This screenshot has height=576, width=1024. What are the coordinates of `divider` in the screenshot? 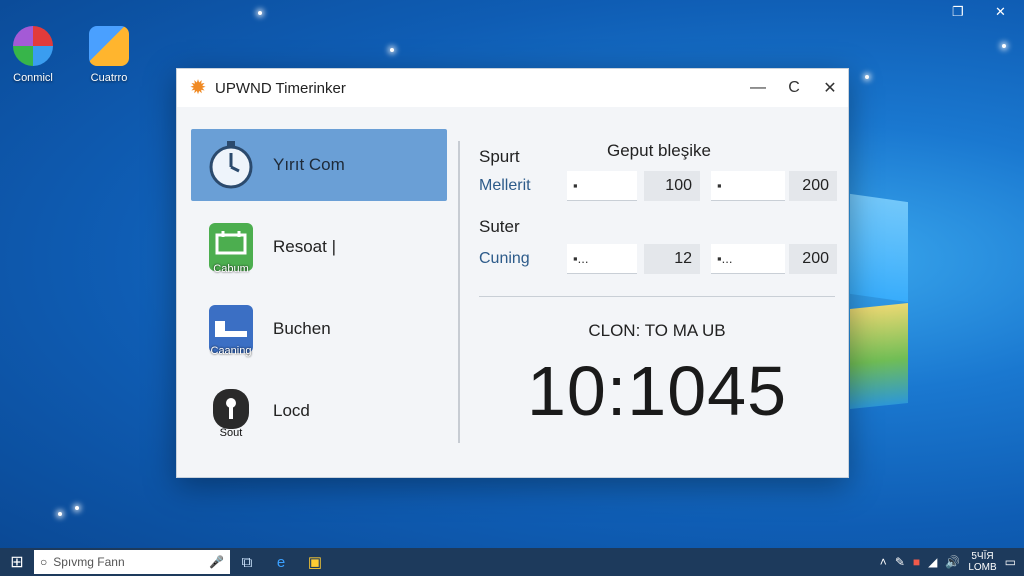 It's located at (657, 296).